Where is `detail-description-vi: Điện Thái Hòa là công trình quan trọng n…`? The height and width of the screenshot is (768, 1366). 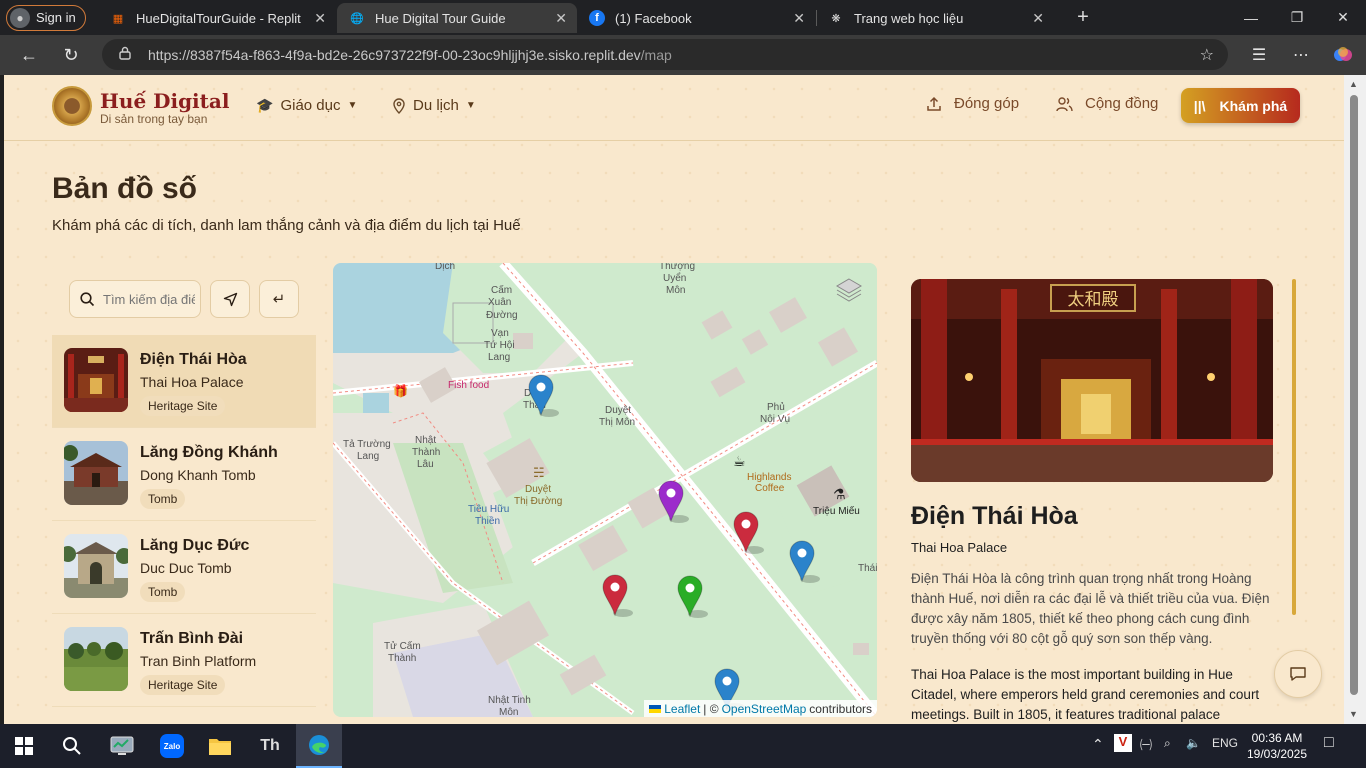
detail-description-vi: Điện Thái Hòa là công trình quan trọng n… is located at coordinates (1090, 608).